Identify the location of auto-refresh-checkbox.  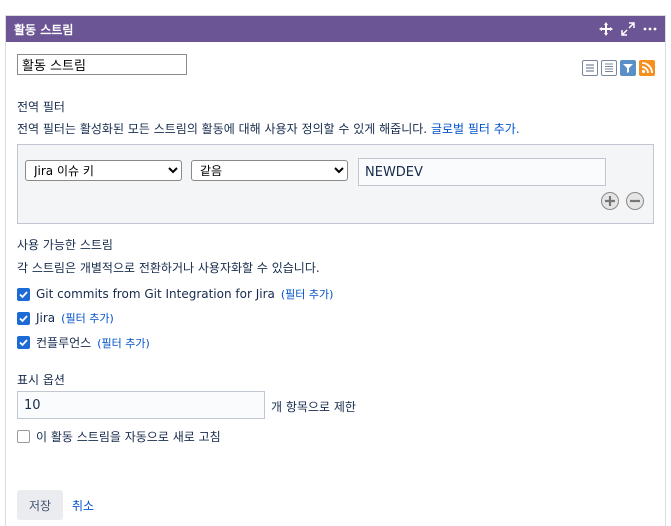
(23, 436).